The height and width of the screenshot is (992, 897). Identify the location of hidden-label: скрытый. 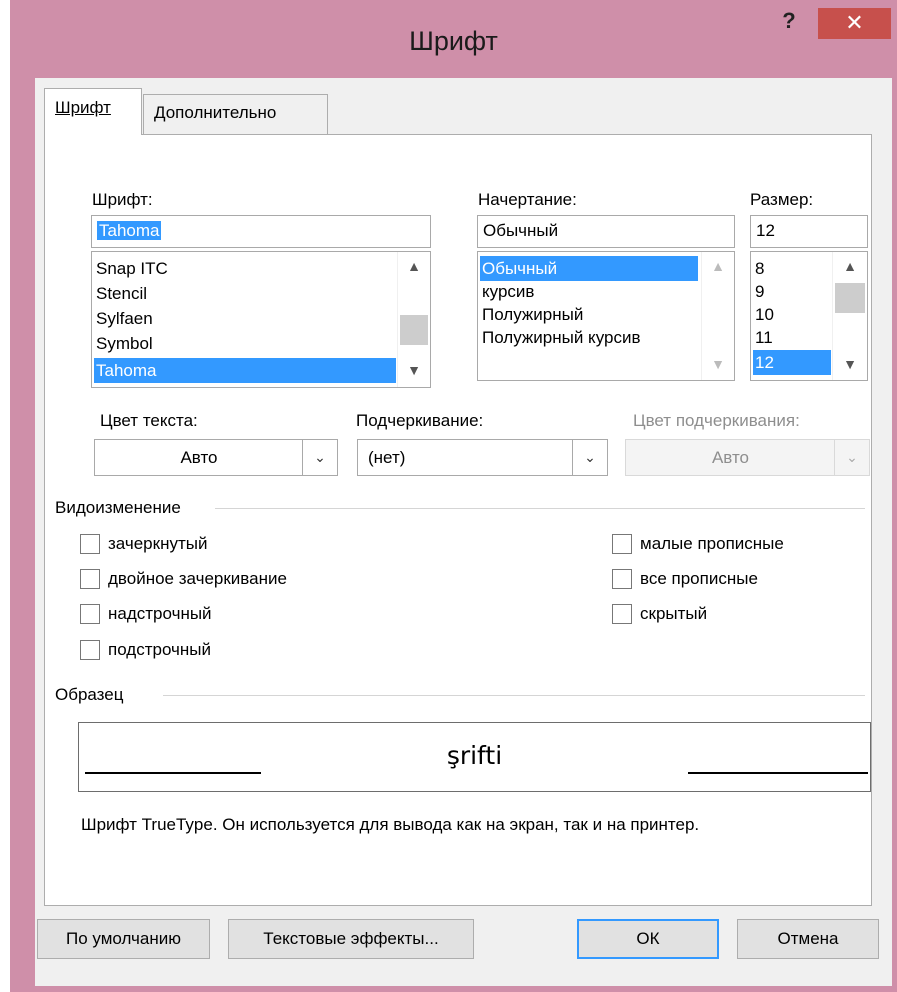
(674, 613).